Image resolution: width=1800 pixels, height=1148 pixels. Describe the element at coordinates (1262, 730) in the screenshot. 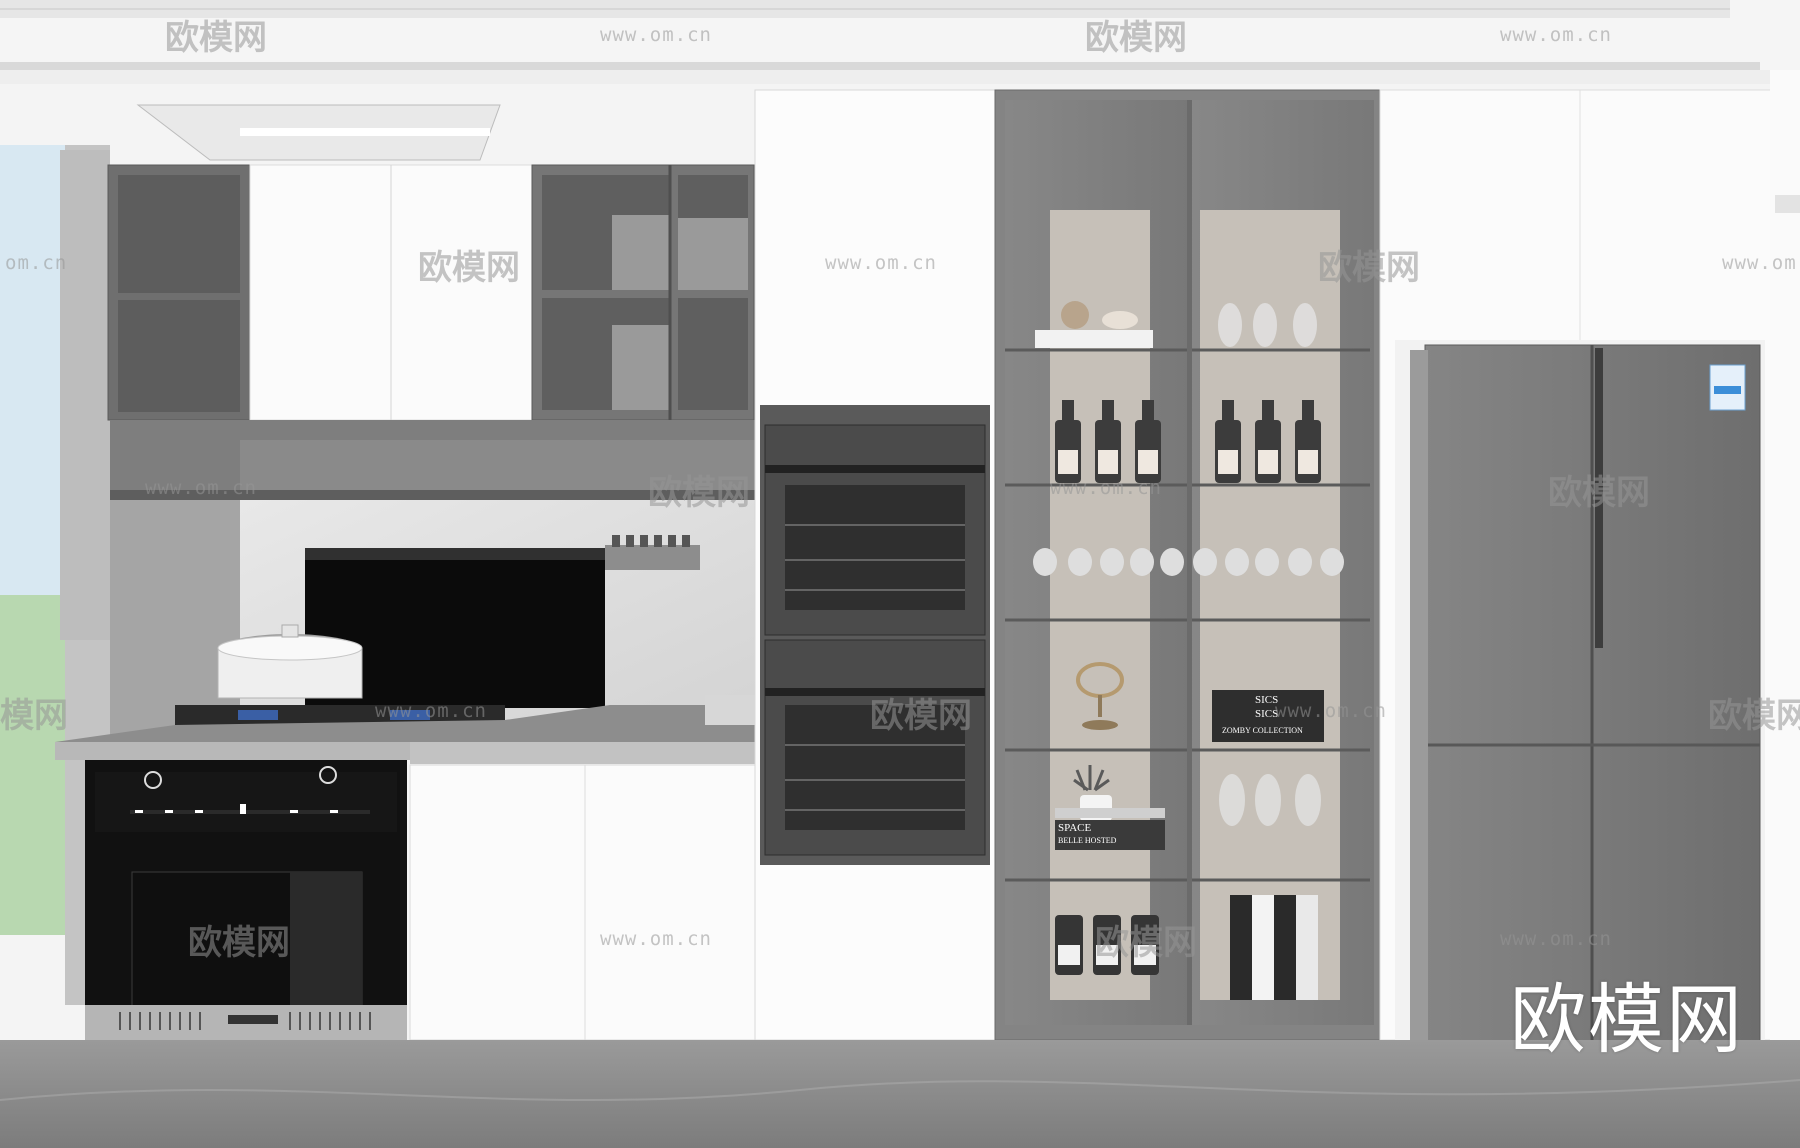

I see `sics-book-line3: ZOMBY COLLECTION` at that location.